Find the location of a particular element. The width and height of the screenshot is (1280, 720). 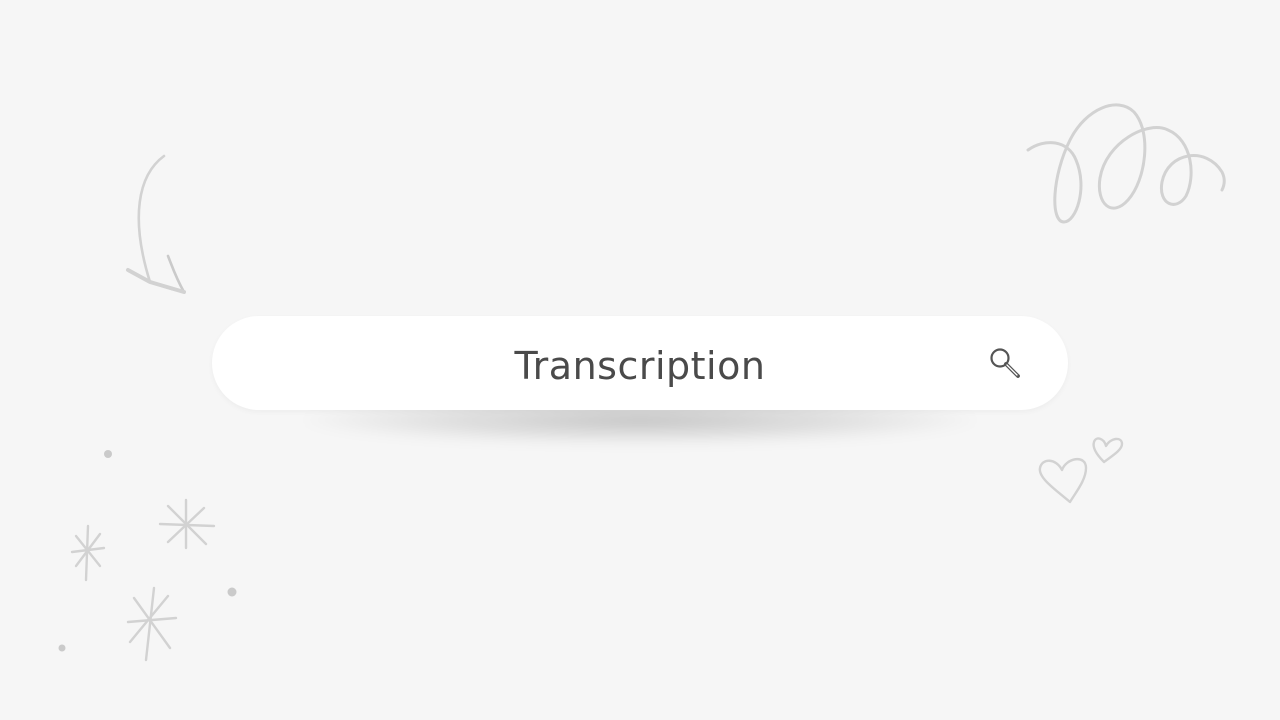

search-input-text: Transcription is located at coordinates (640, 363).